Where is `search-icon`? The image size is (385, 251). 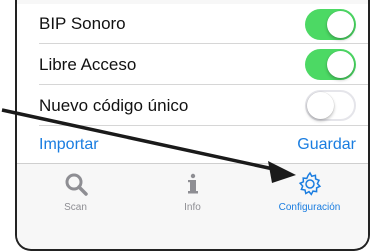 search-icon is located at coordinates (76, 184).